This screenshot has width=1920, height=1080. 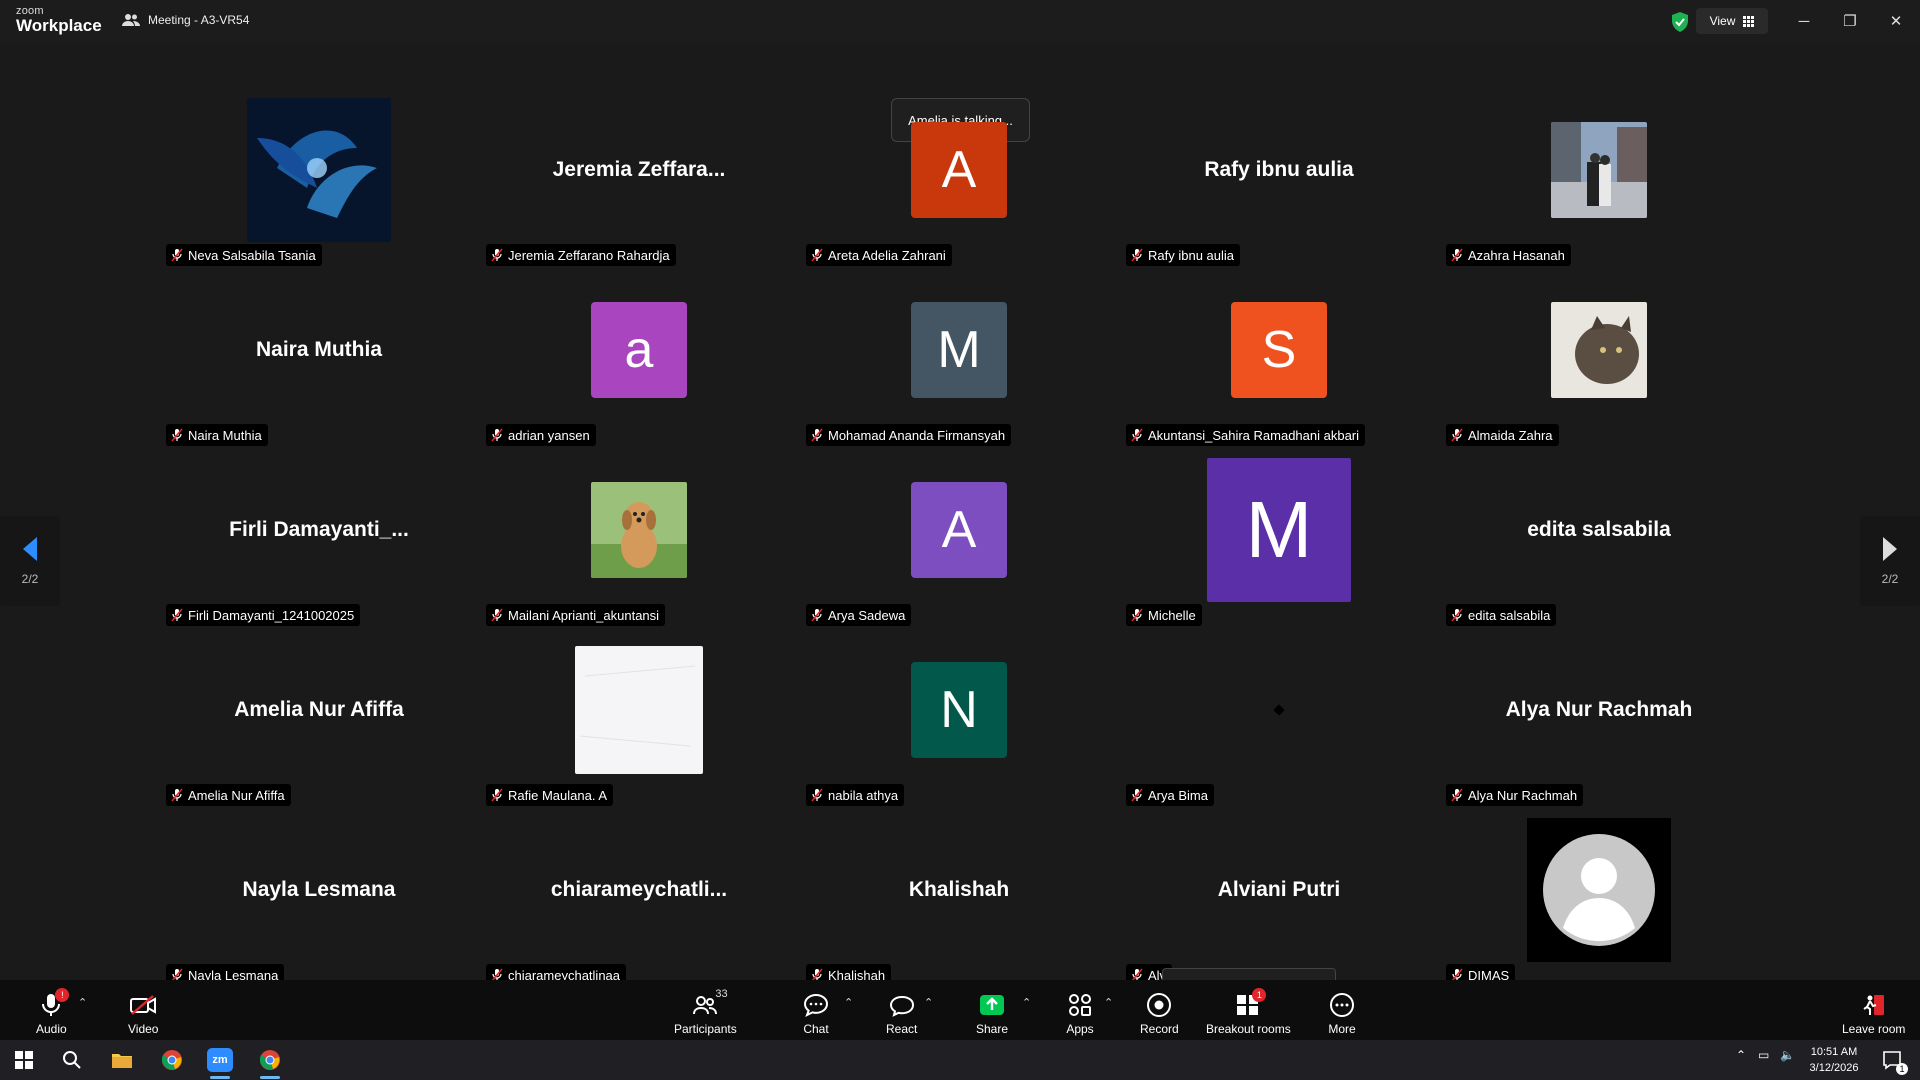 I want to click on tile-content: Khalishah, so click(x=959, y=890).